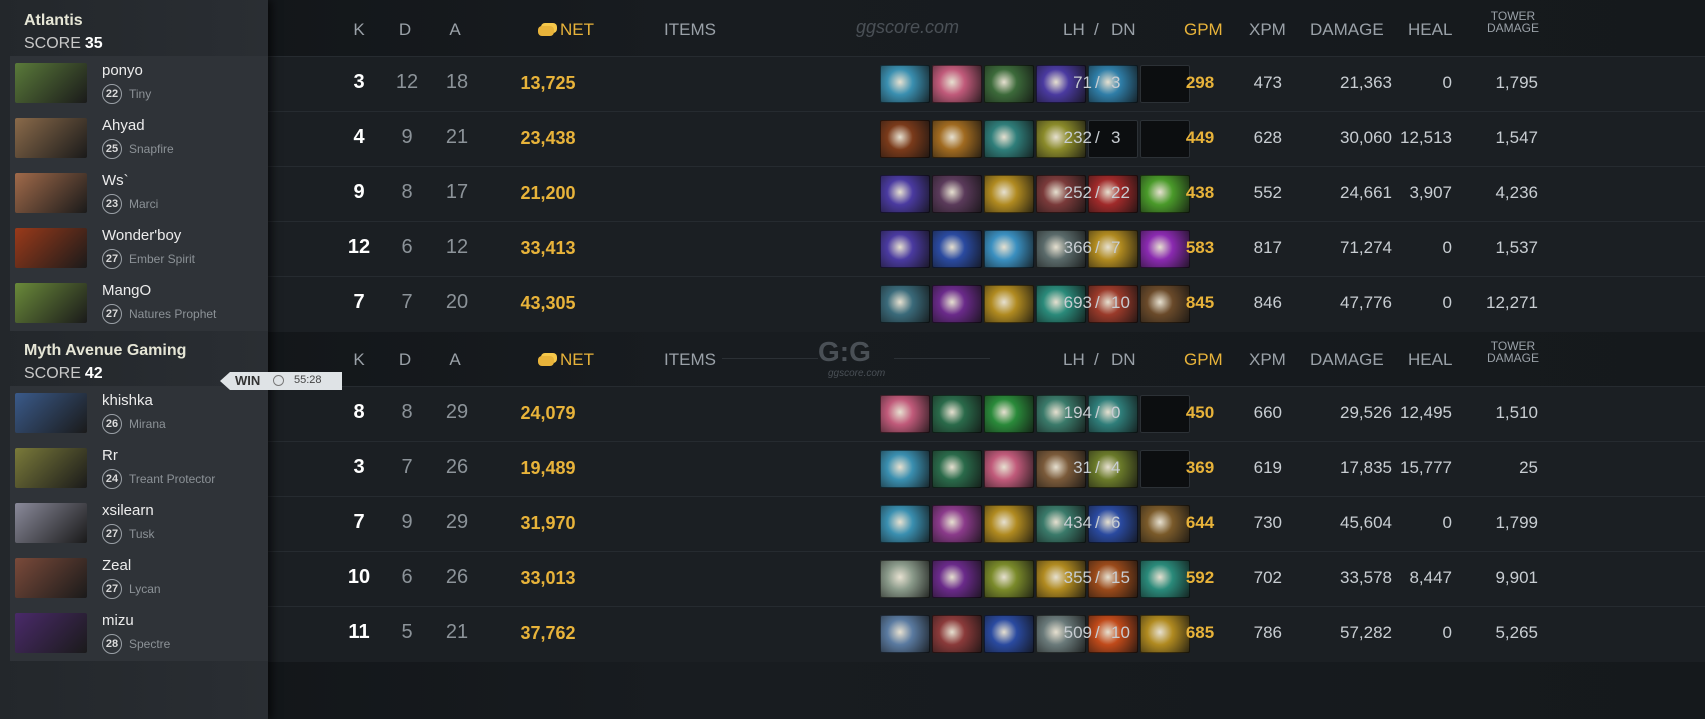  What do you see at coordinates (1430, 192) in the screenshot?
I see `heal-value: 3,907` at bounding box center [1430, 192].